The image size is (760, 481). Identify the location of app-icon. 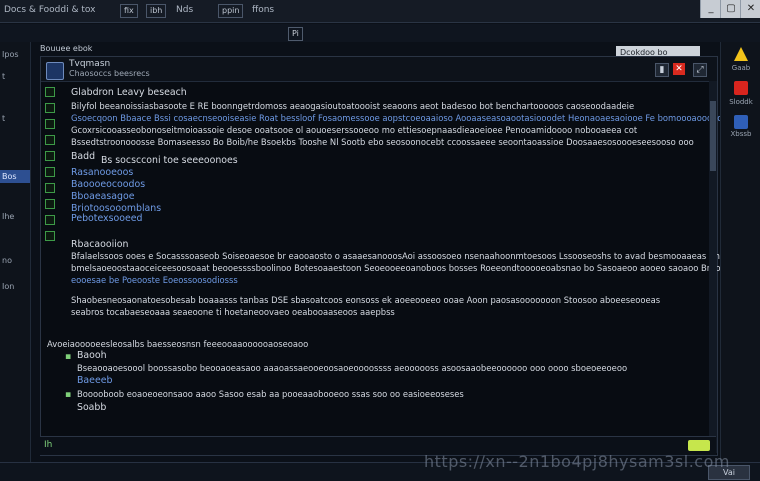
(55, 71).